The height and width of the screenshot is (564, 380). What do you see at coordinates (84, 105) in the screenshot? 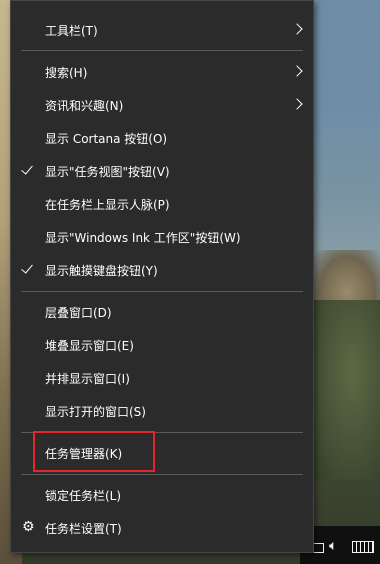
I see `menu-item-label: 资讯和兴趣(N)` at bounding box center [84, 105].